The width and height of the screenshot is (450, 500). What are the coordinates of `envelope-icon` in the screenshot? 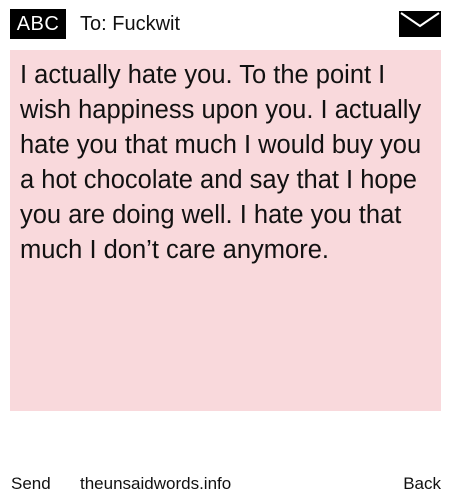 It's located at (420, 24).